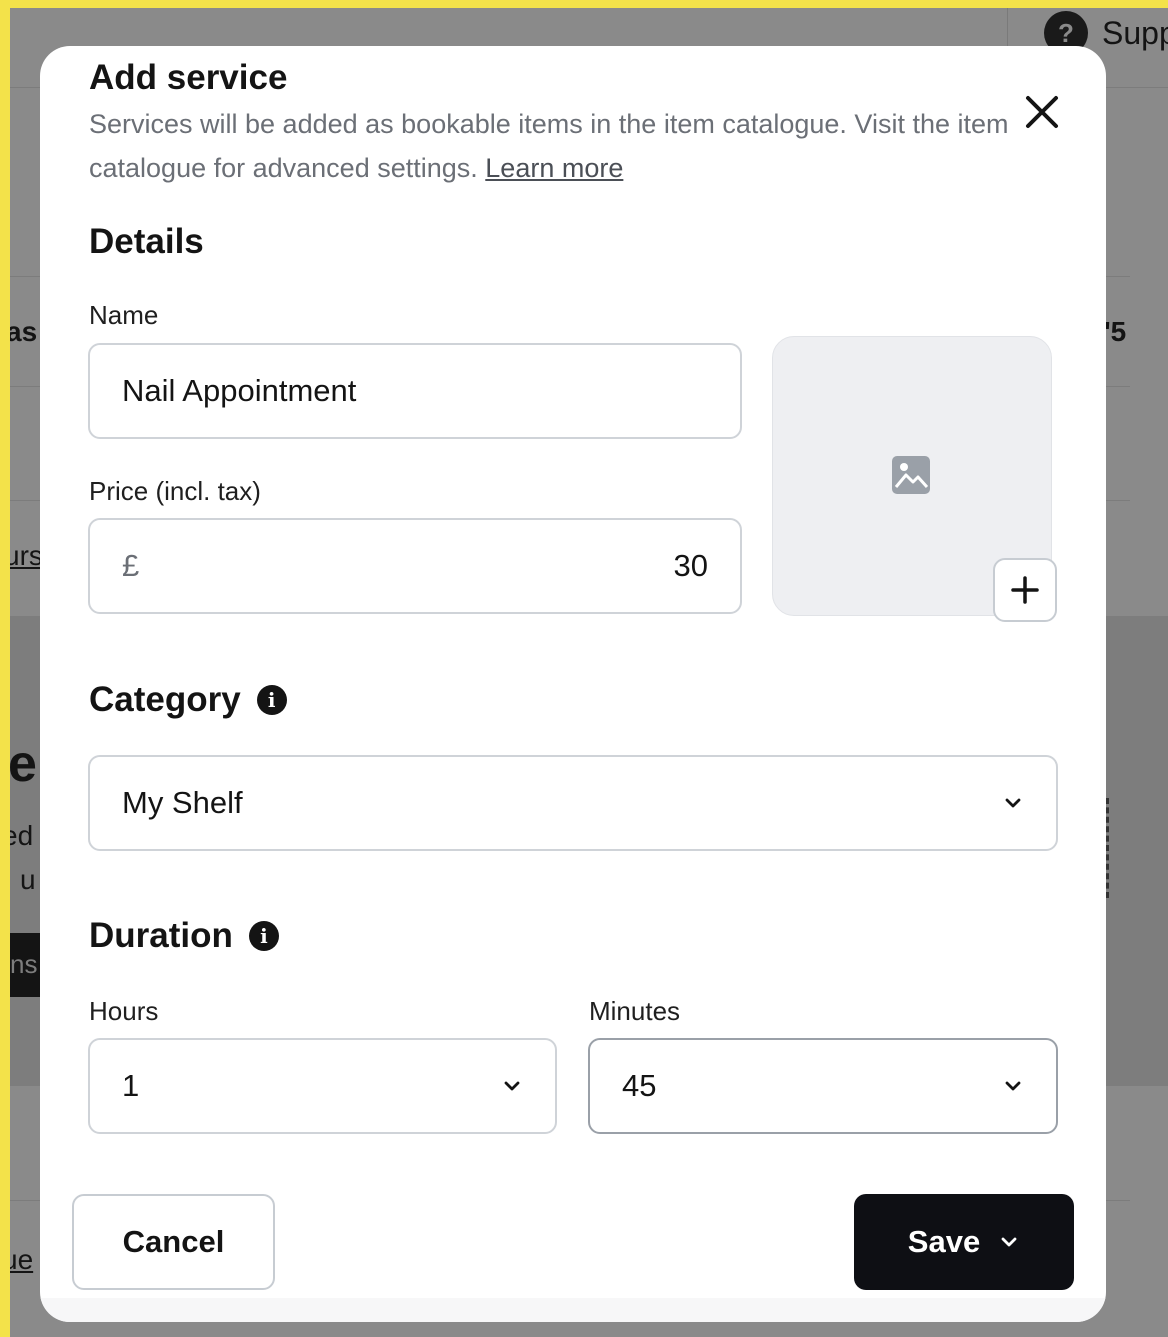 This screenshot has height=1337, width=1168. I want to click on save-button-label: Save, so click(944, 1241).